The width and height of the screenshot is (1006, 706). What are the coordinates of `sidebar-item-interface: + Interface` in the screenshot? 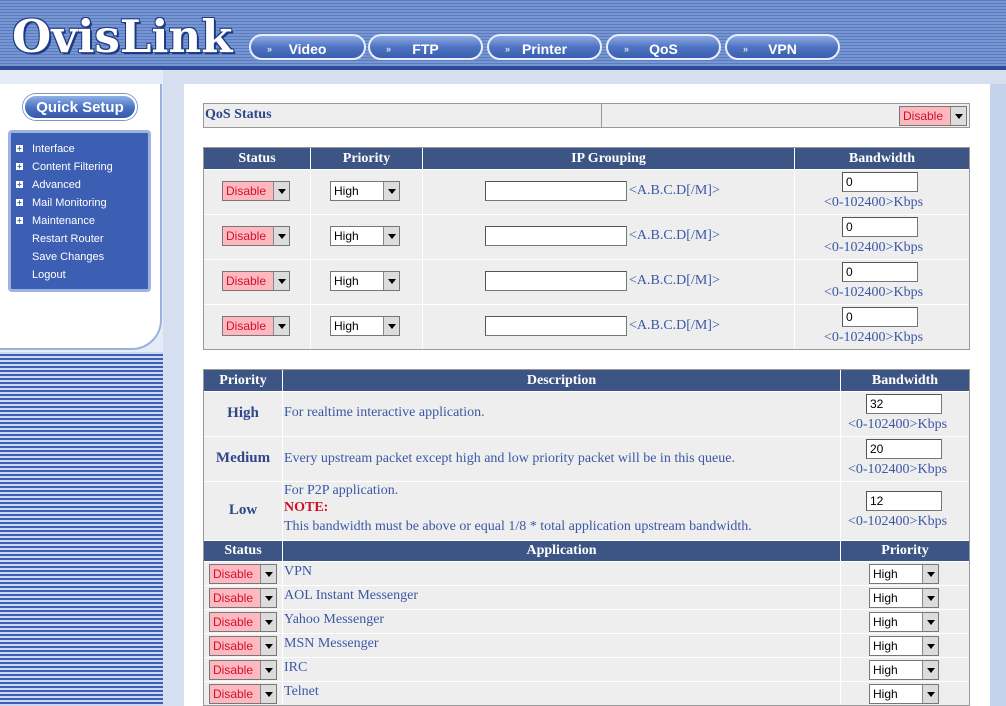 It's located at (80, 149).